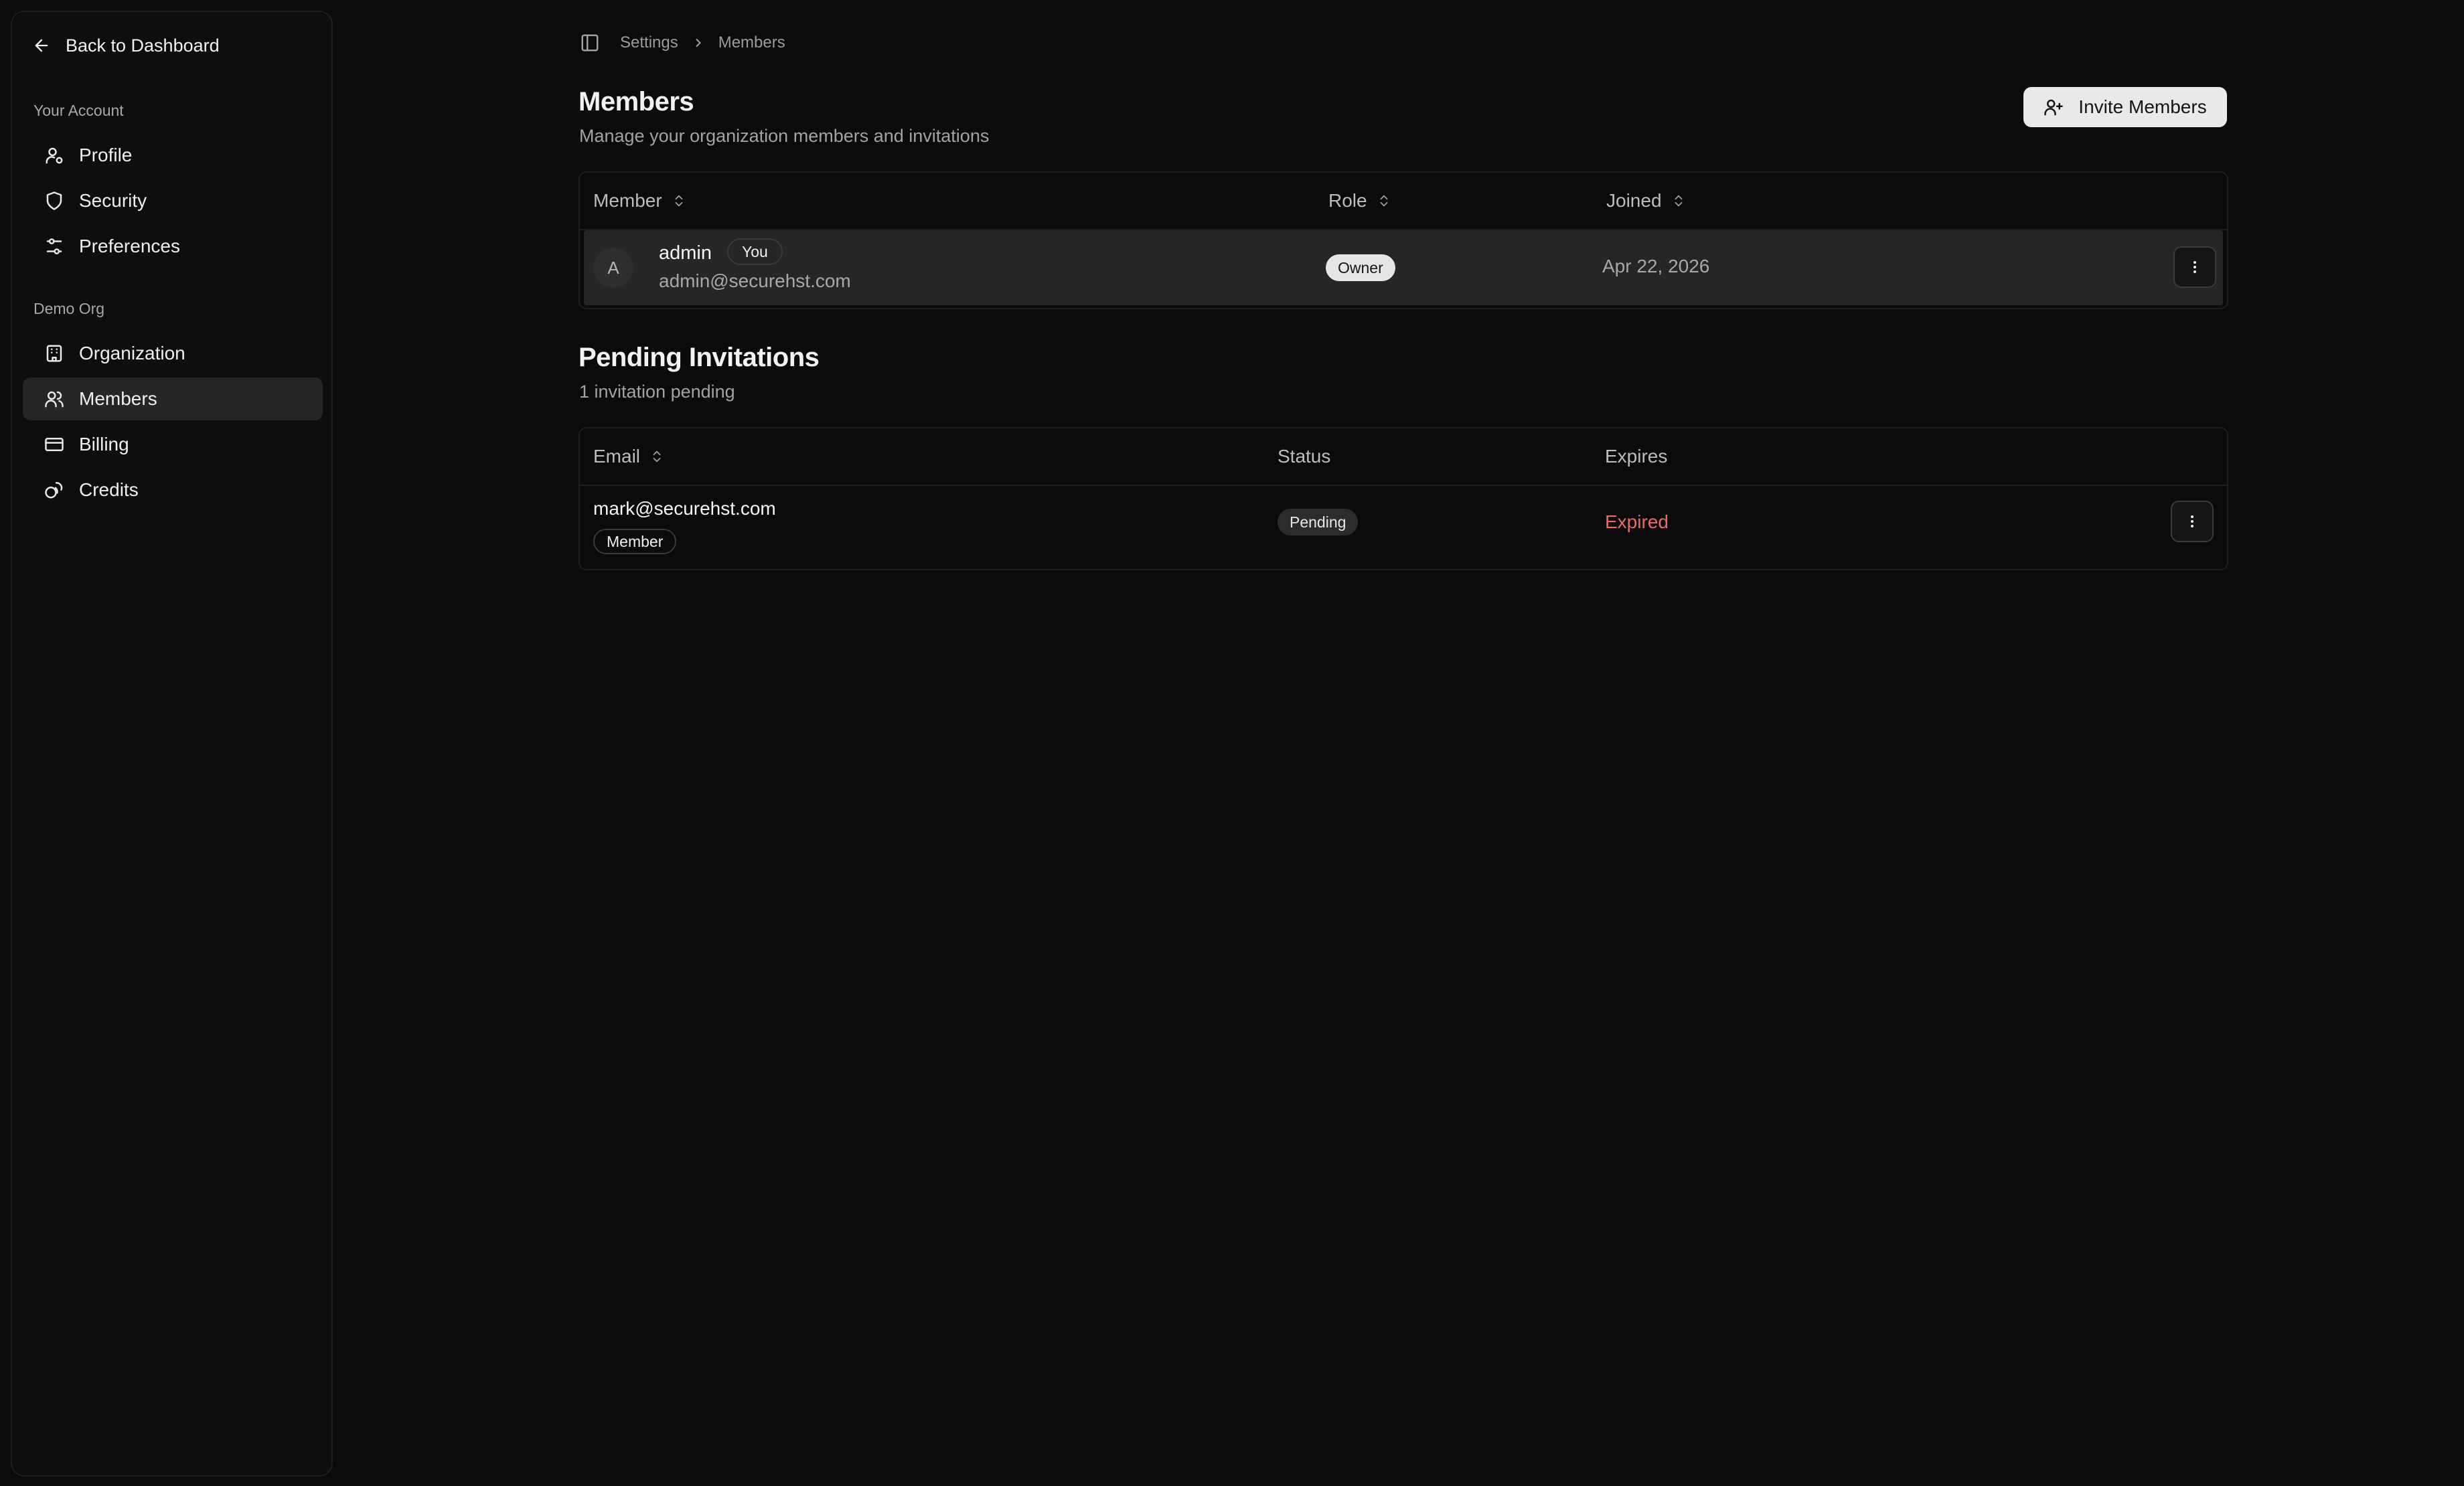 The height and width of the screenshot is (1486, 2464). I want to click on status-badge: Pending, so click(1318, 522).